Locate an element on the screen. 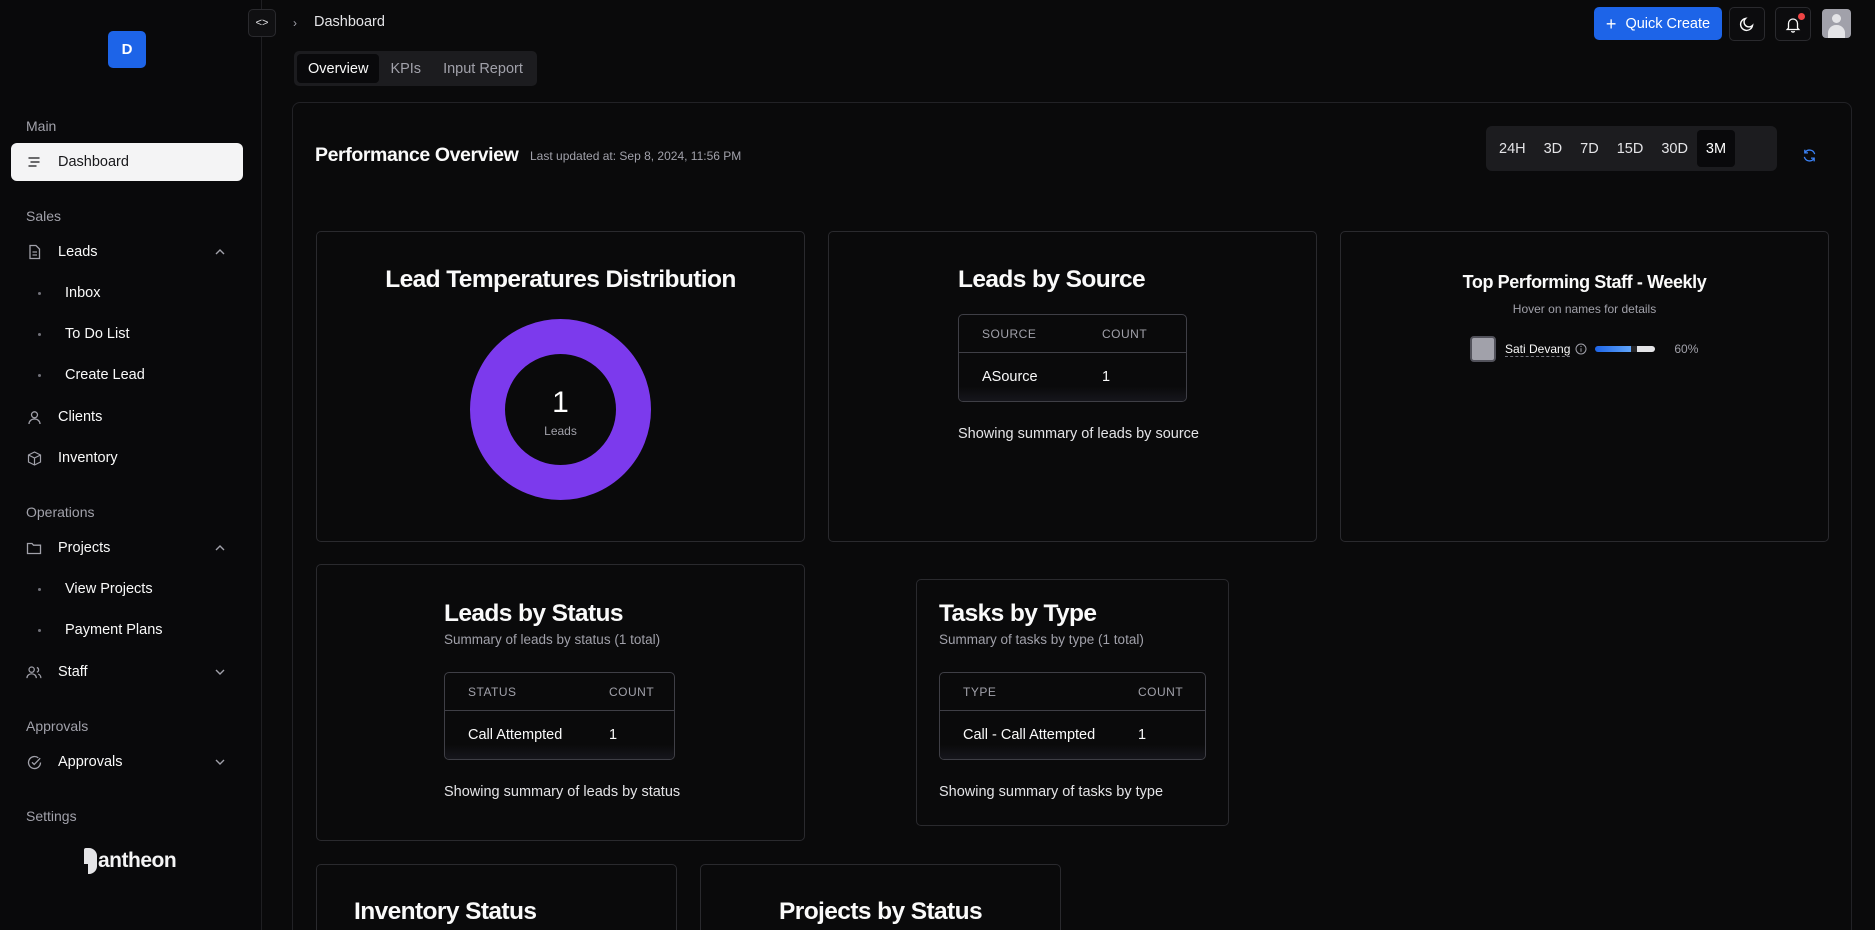 This screenshot has width=1875, height=930. tasks-caption: Showing summary of tasks by type is located at coordinates (1051, 792).